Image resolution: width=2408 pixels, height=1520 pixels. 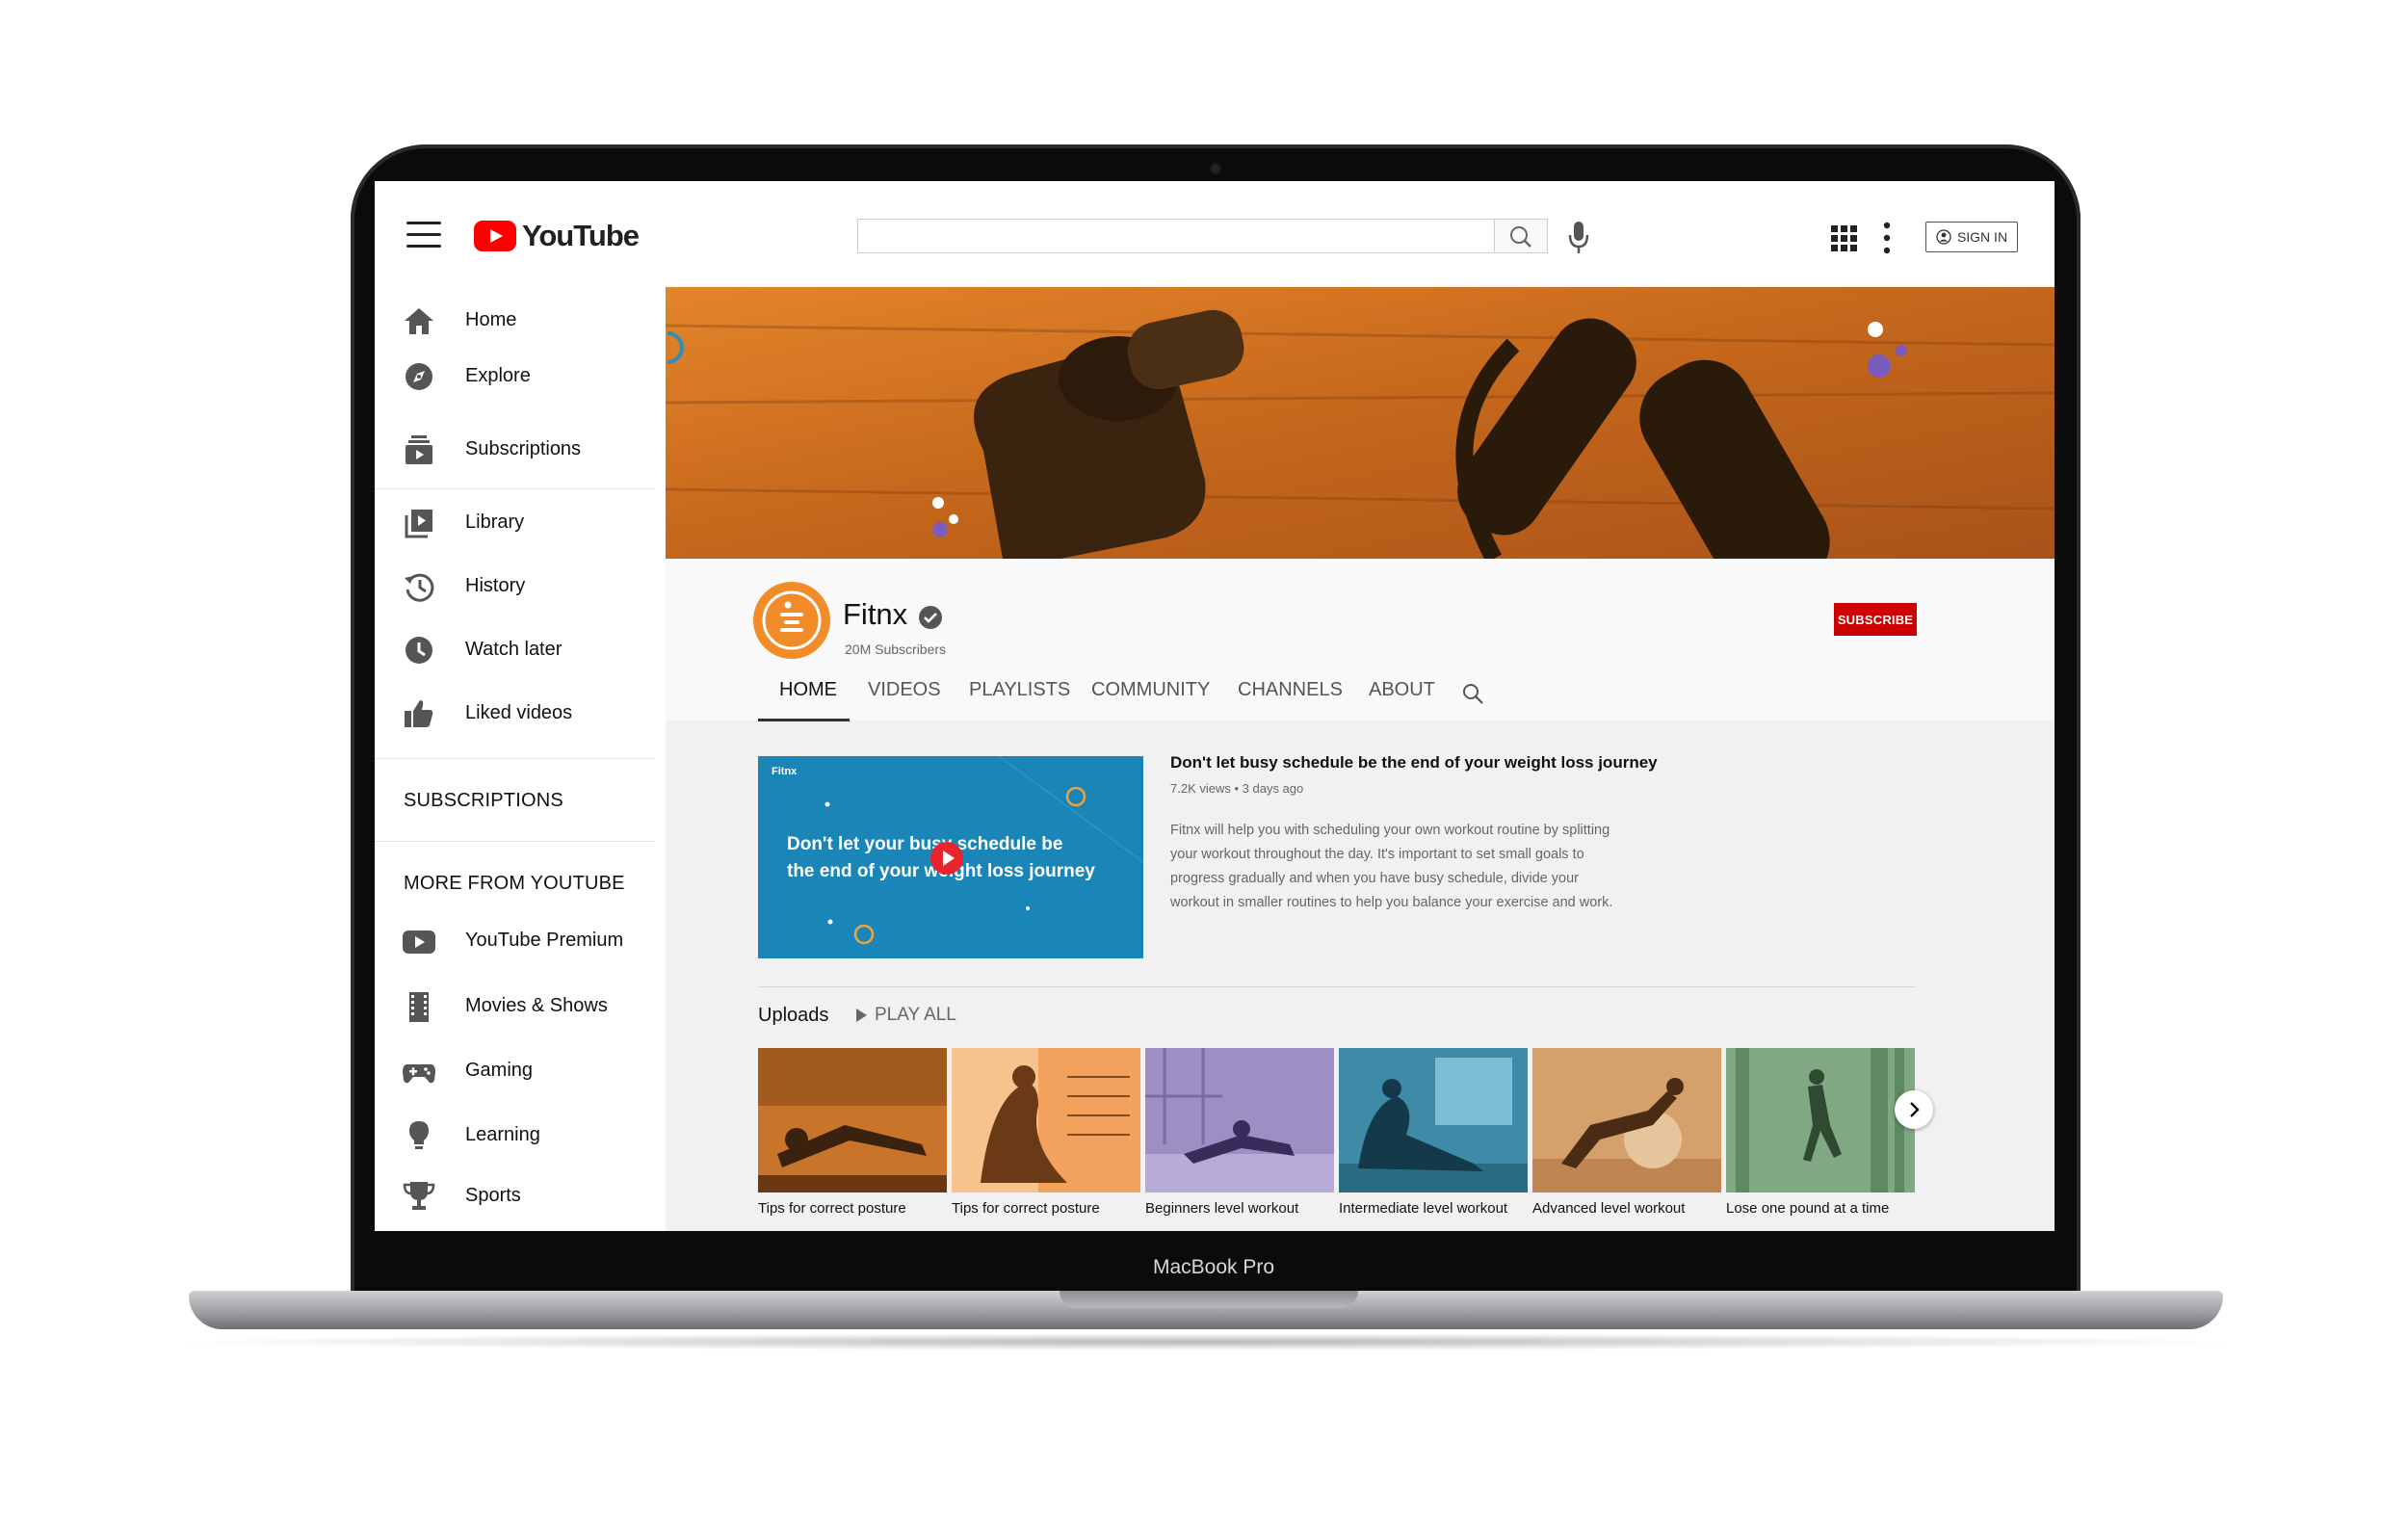 I want to click on play-icon, so click(x=861, y=1015).